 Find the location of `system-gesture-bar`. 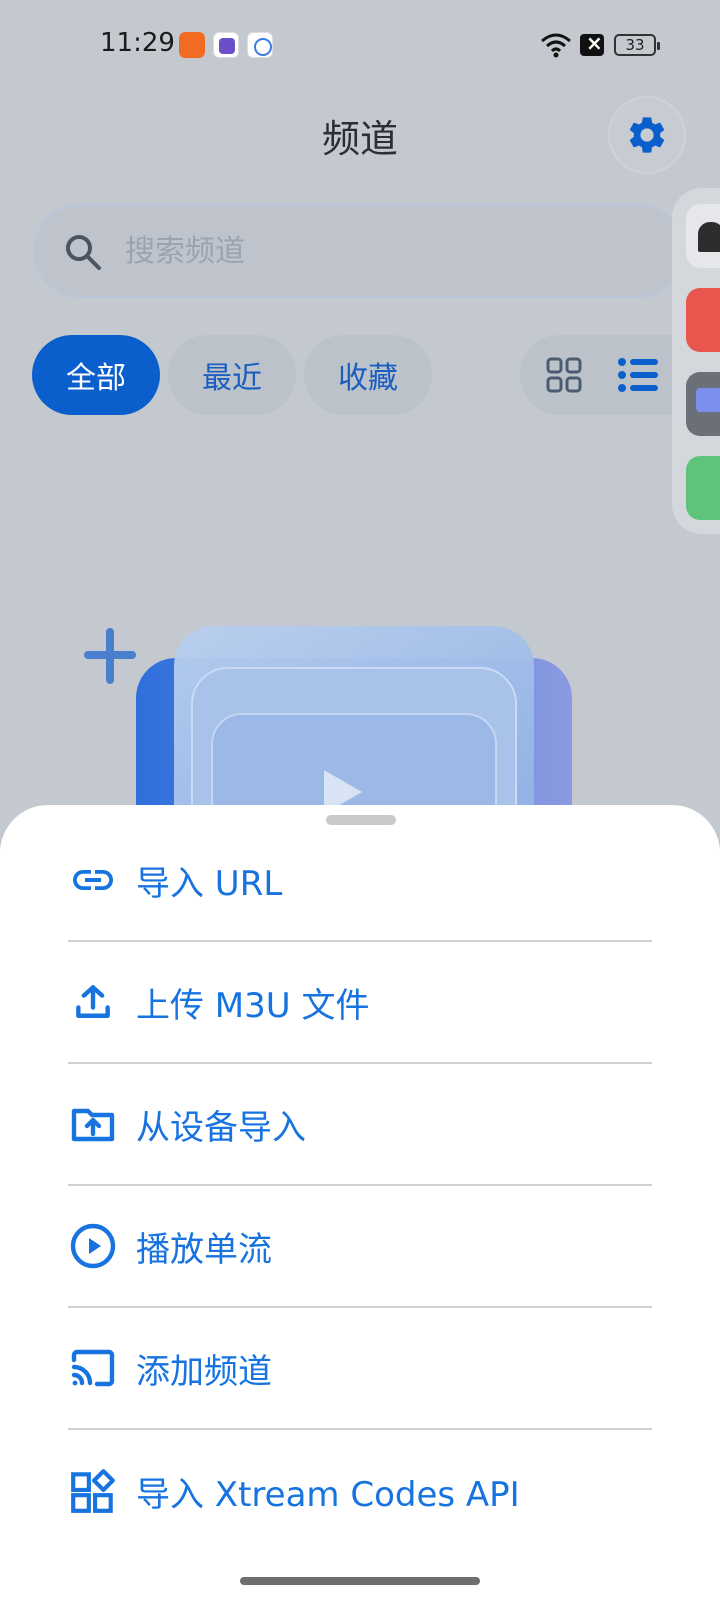

system-gesture-bar is located at coordinates (360, 1581).